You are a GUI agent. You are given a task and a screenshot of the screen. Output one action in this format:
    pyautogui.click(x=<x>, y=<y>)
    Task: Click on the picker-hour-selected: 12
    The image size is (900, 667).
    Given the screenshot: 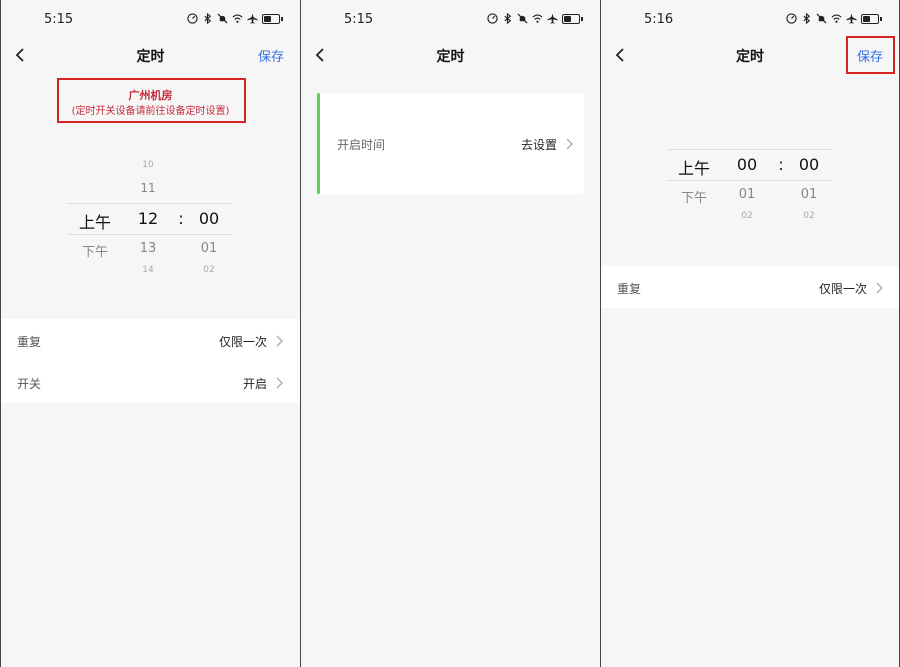 What is the action you would take?
    pyautogui.click(x=148, y=218)
    